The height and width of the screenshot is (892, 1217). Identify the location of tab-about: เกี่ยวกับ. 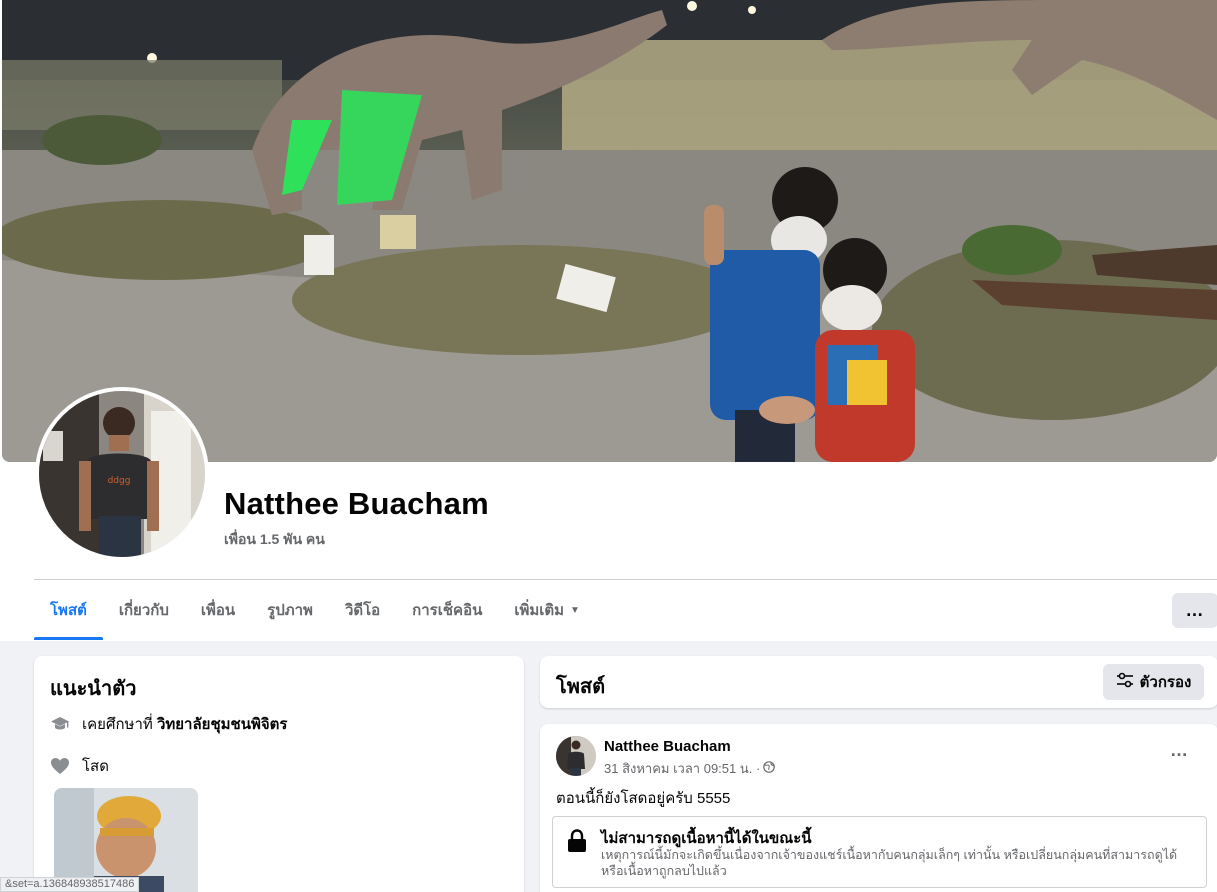
(144, 610).